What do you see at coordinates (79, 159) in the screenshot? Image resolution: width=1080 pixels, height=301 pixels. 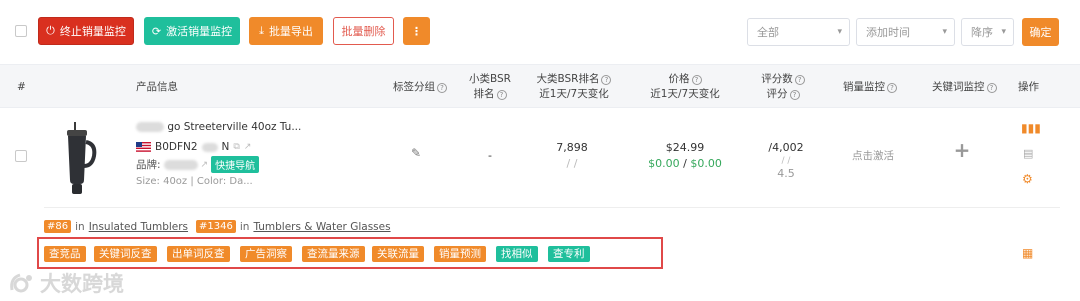 I see `product-image` at bounding box center [79, 159].